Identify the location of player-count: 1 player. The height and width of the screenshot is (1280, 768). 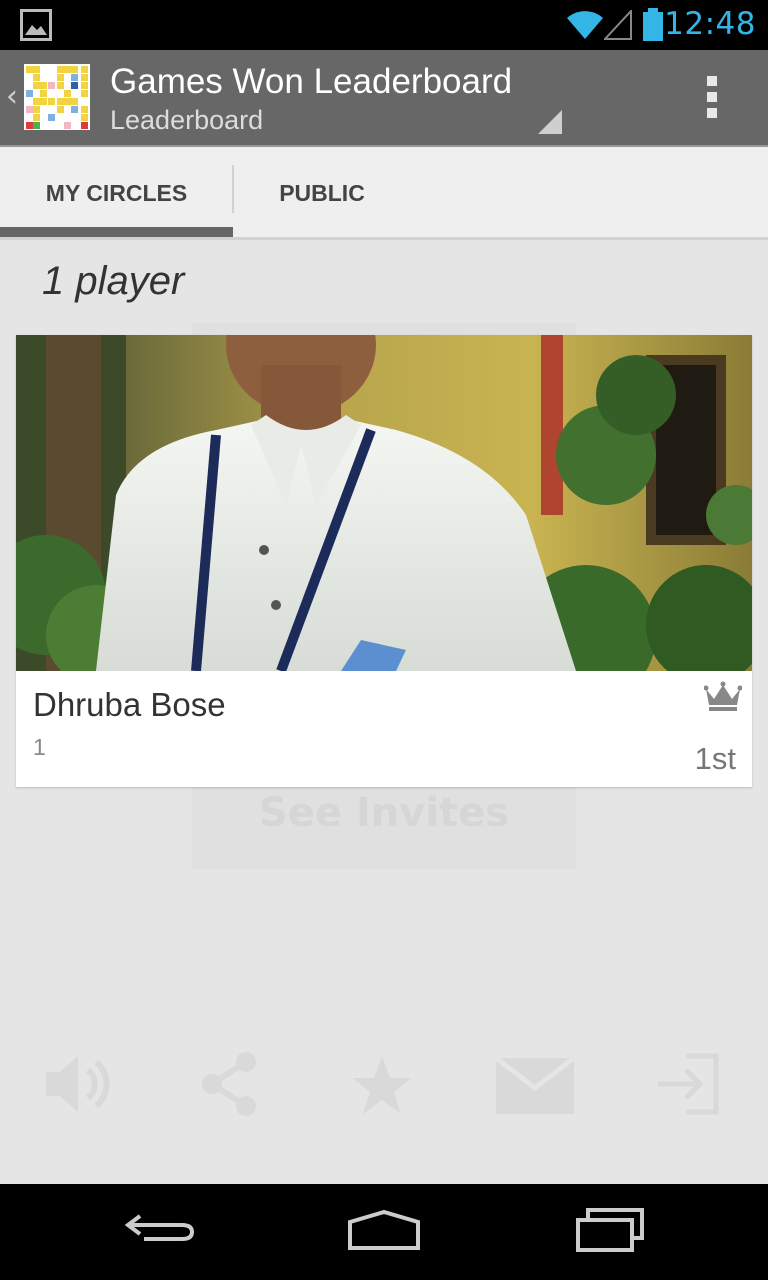
(113, 281).